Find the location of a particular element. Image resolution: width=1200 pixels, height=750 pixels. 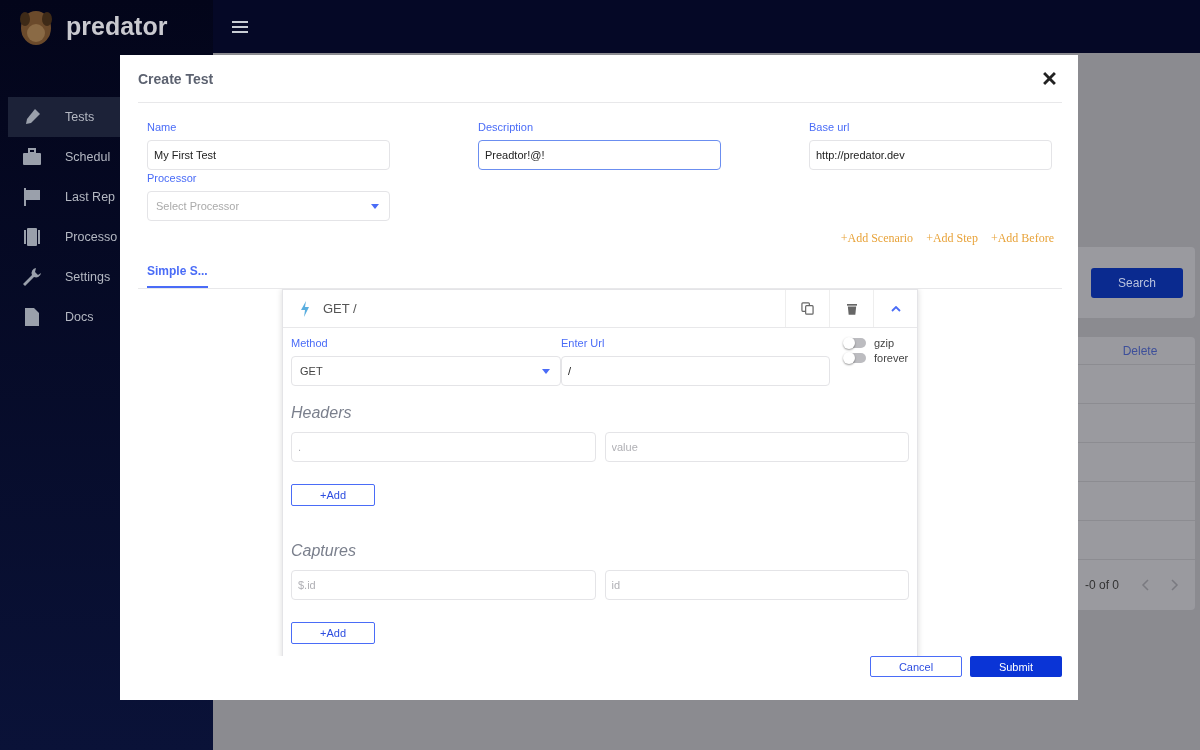

column-header: Delete is located at coordinates (1140, 350).